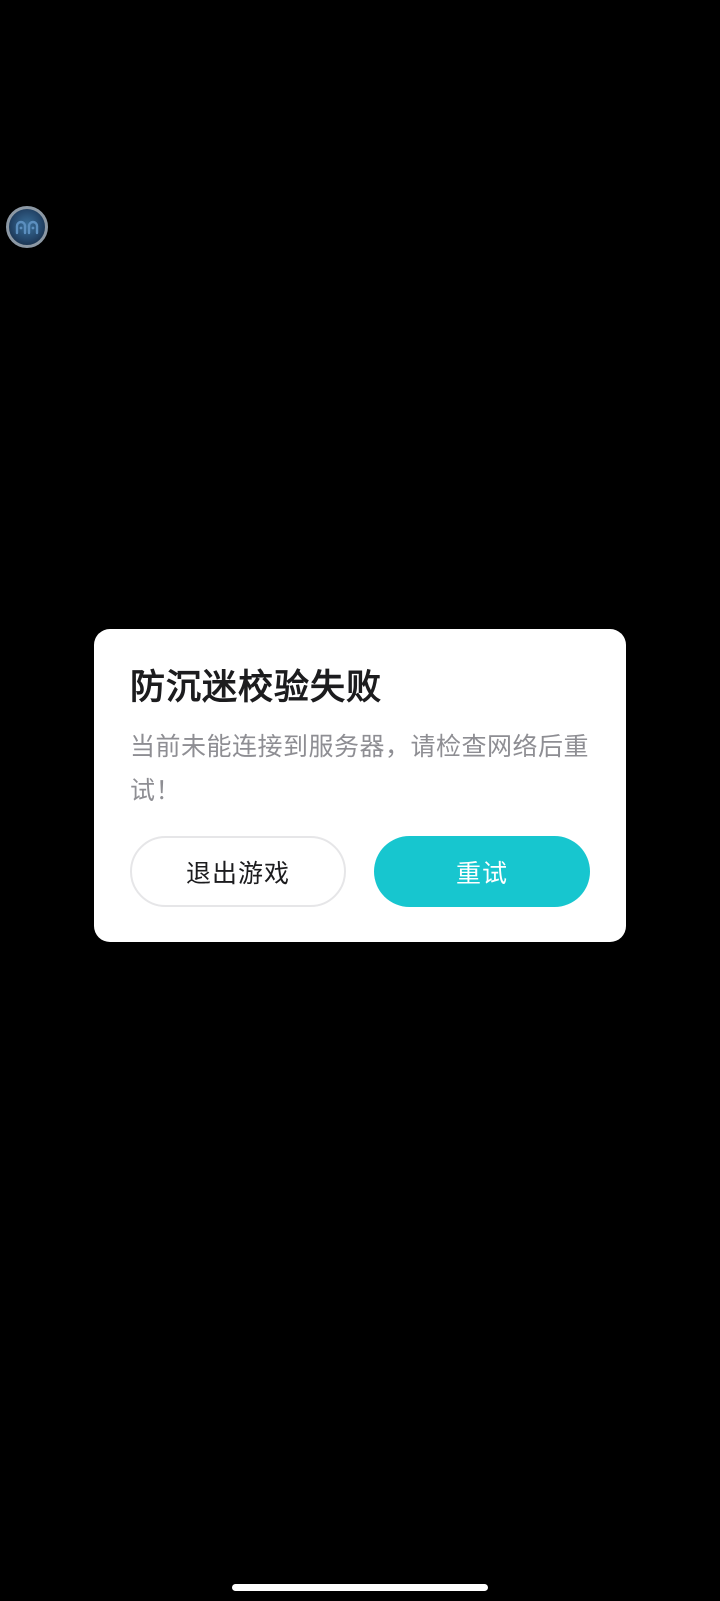 This screenshot has width=720, height=1601. What do you see at coordinates (360, 768) in the screenshot?
I see `dialog-message: 当前未能连接到服务器，请检查网络后重试！` at bounding box center [360, 768].